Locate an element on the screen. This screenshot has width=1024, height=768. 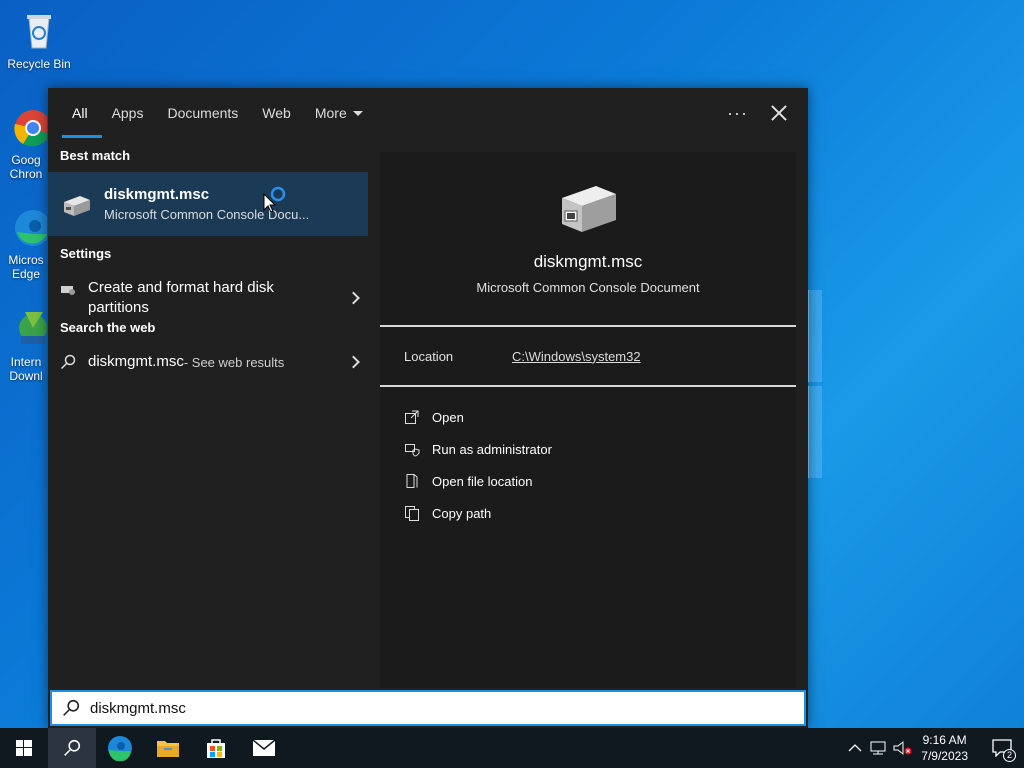
web-query: diskmgmt.msc is located at coordinates (136, 361).